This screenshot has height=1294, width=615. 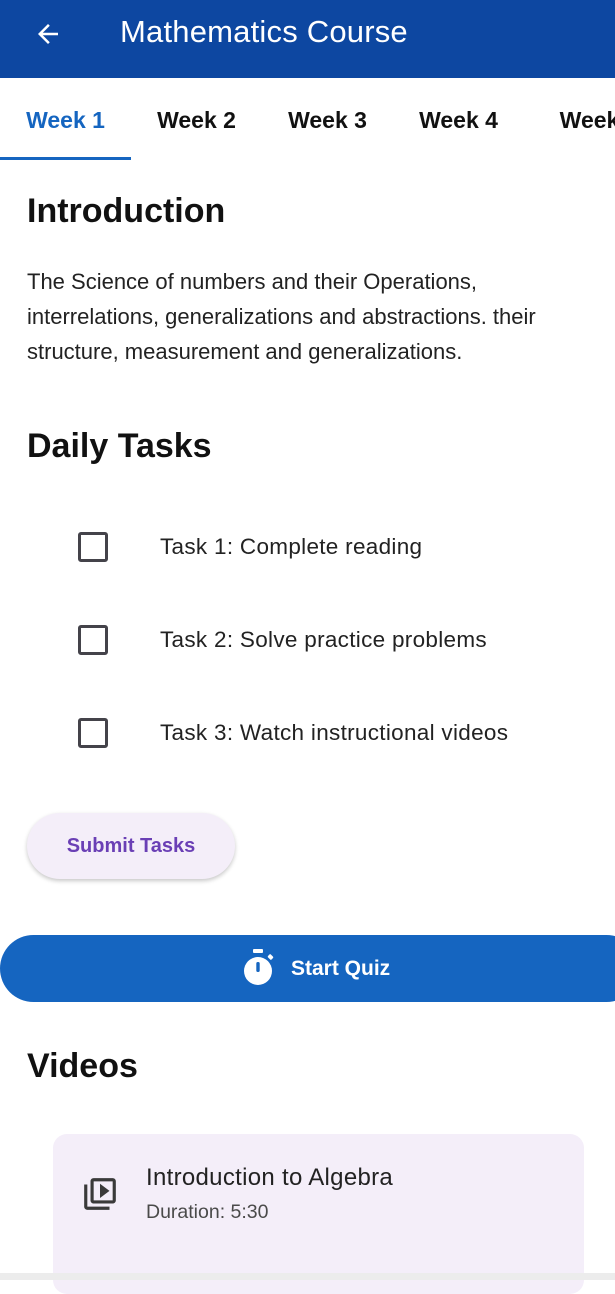 I want to click on video-card: Introduction to Algebra Duration: 5:30, so click(x=318, y=1214).